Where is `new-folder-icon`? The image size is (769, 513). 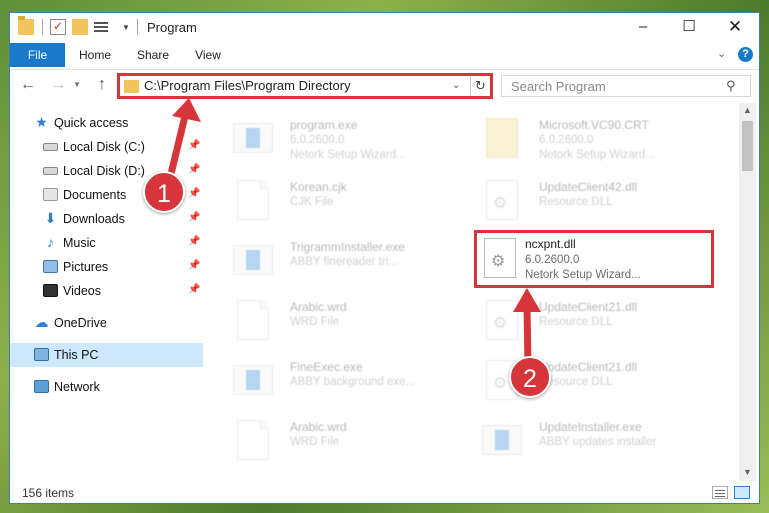 new-folder-icon is located at coordinates (80, 27).